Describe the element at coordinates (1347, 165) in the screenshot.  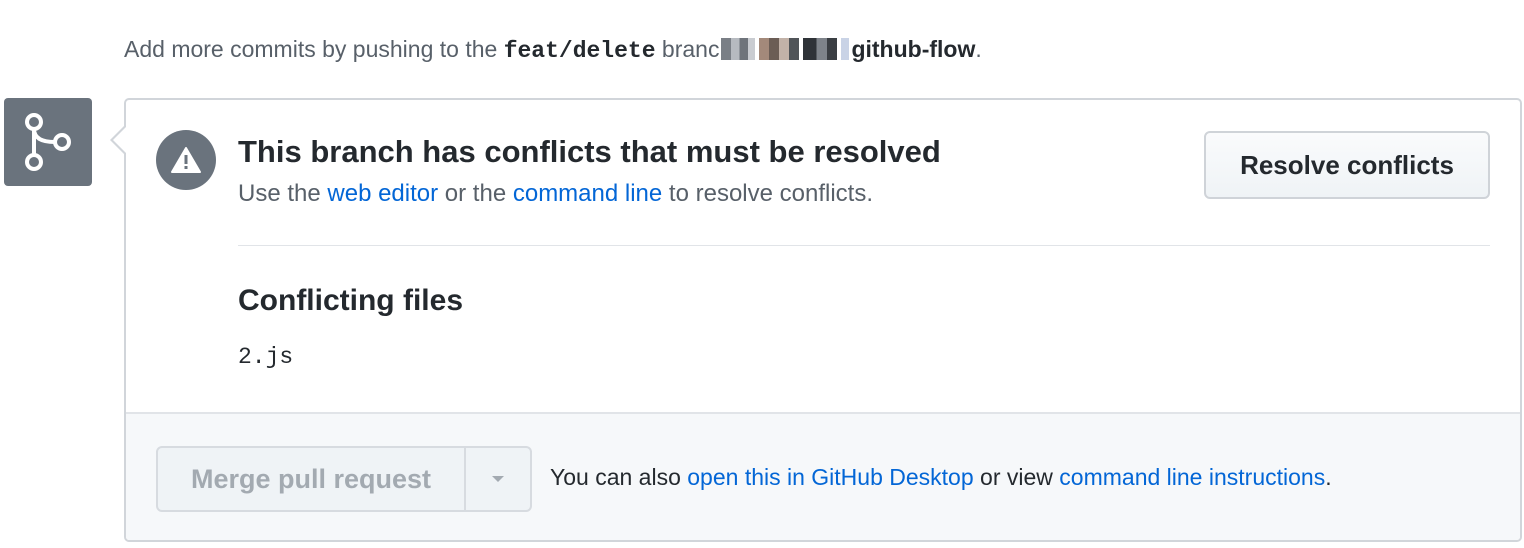
I see `resolve-conflicts-button: Resolve conflicts` at that location.